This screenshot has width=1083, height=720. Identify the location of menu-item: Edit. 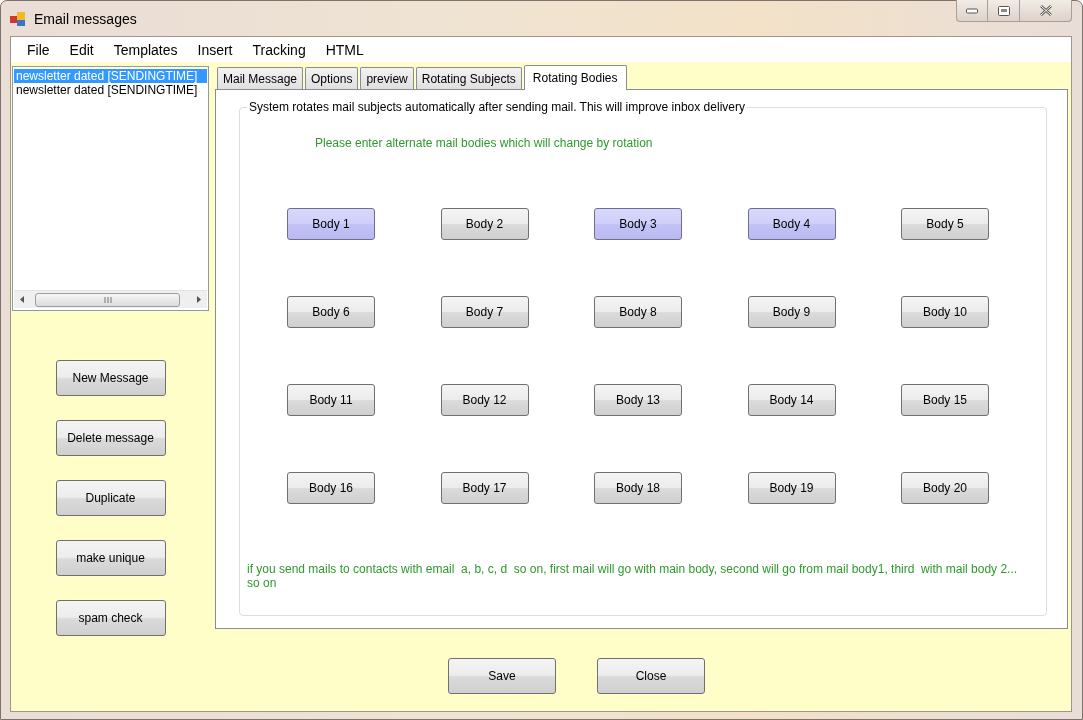
(81, 49).